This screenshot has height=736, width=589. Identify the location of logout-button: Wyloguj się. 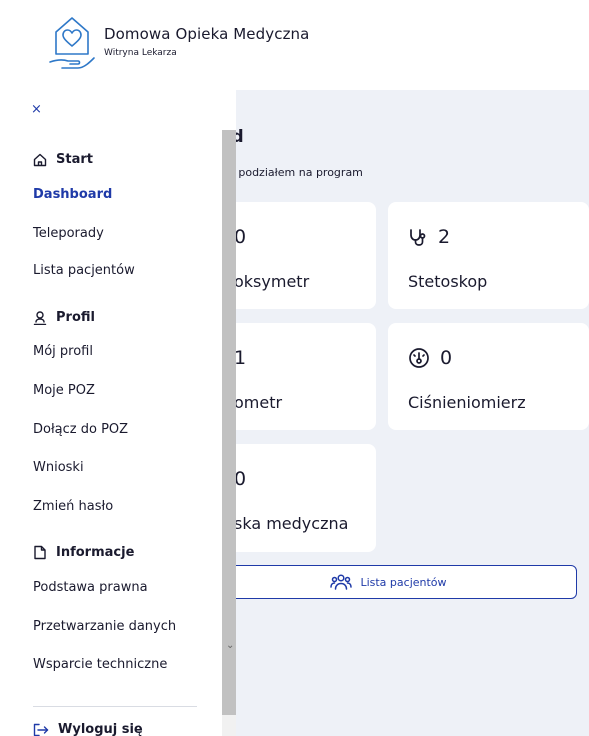
(88, 729).